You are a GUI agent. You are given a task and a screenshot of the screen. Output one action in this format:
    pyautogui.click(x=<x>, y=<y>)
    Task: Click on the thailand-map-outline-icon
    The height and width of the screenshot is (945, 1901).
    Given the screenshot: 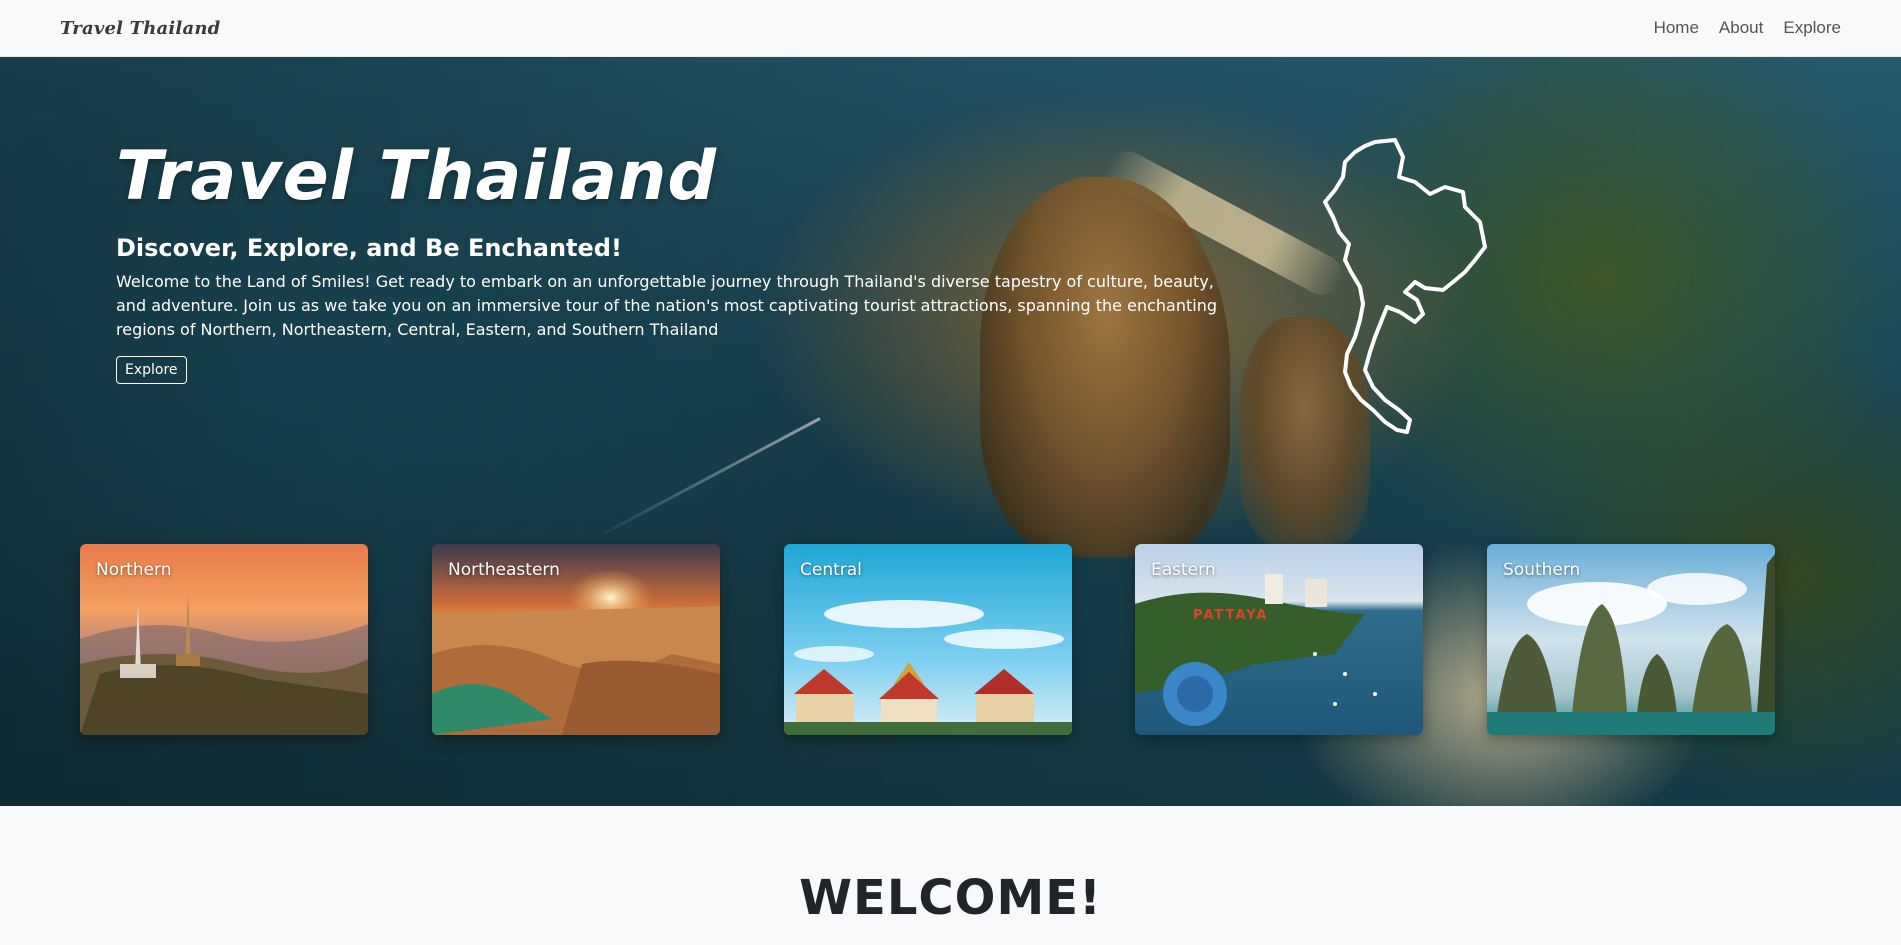 What is the action you would take?
    pyautogui.click(x=1405, y=286)
    